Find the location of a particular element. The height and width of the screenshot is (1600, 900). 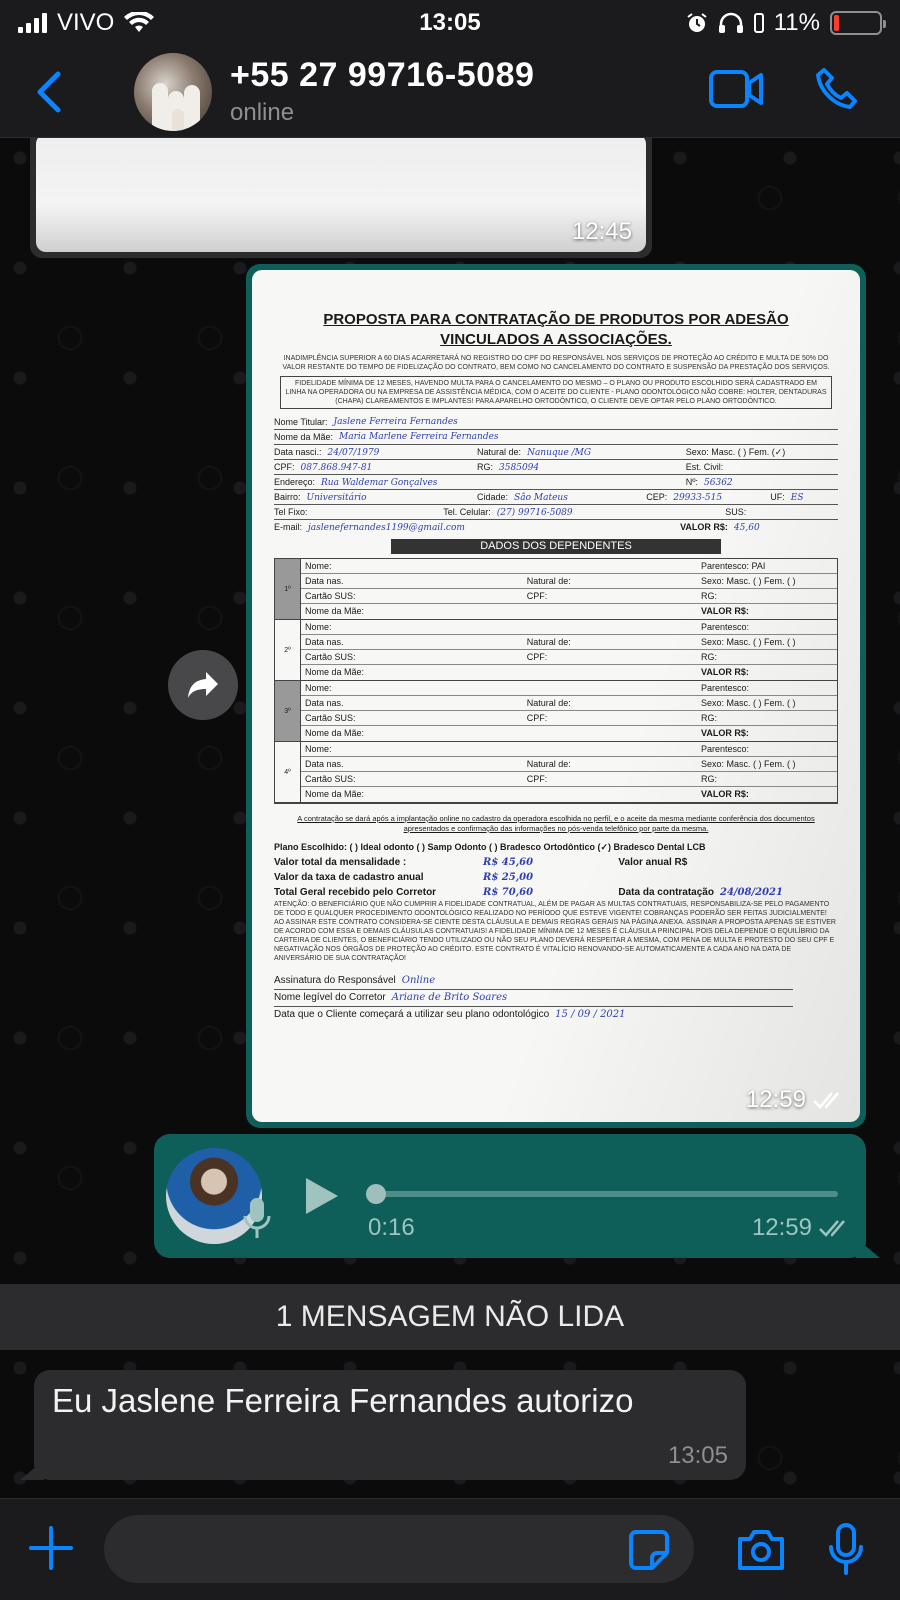

field-value: R$ 25,00 is located at coordinates (508, 877).